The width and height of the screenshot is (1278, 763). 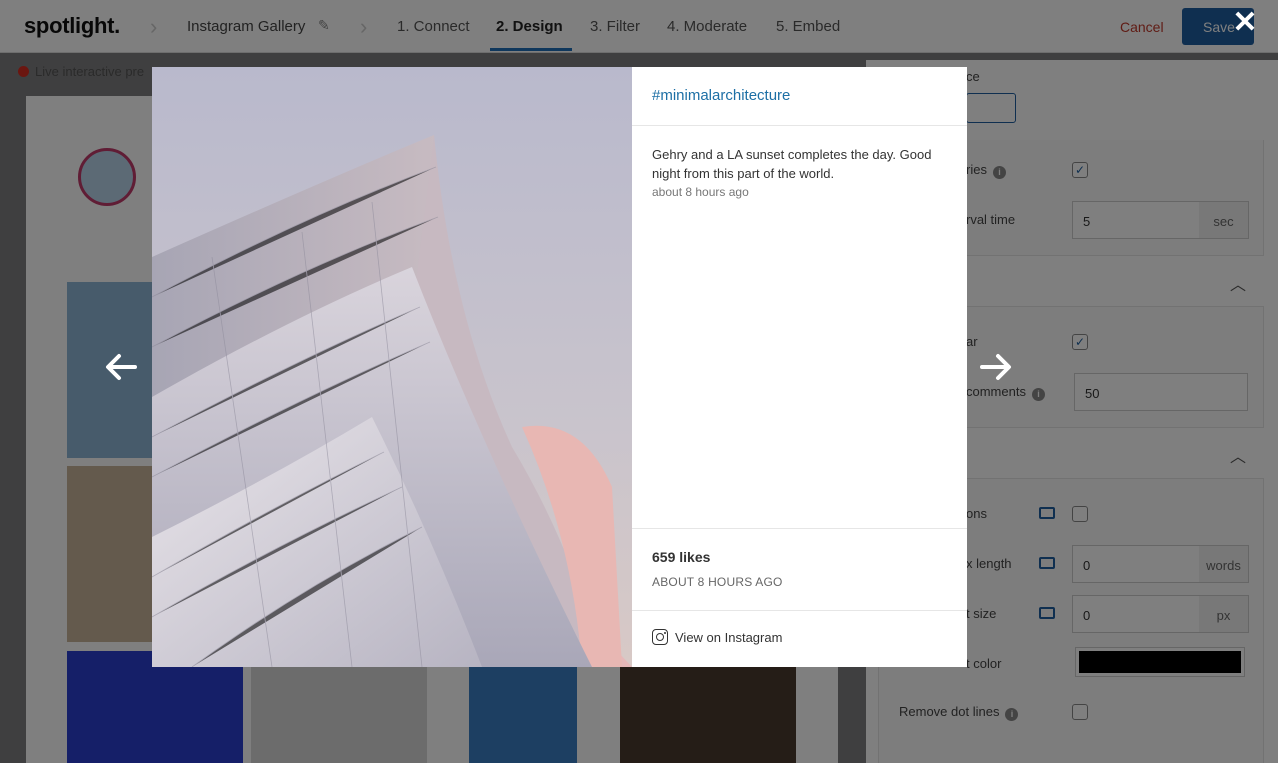 What do you see at coordinates (996, 367) in the screenshot?
I see `arrow-right-icon` at bounding box center [996, 367].